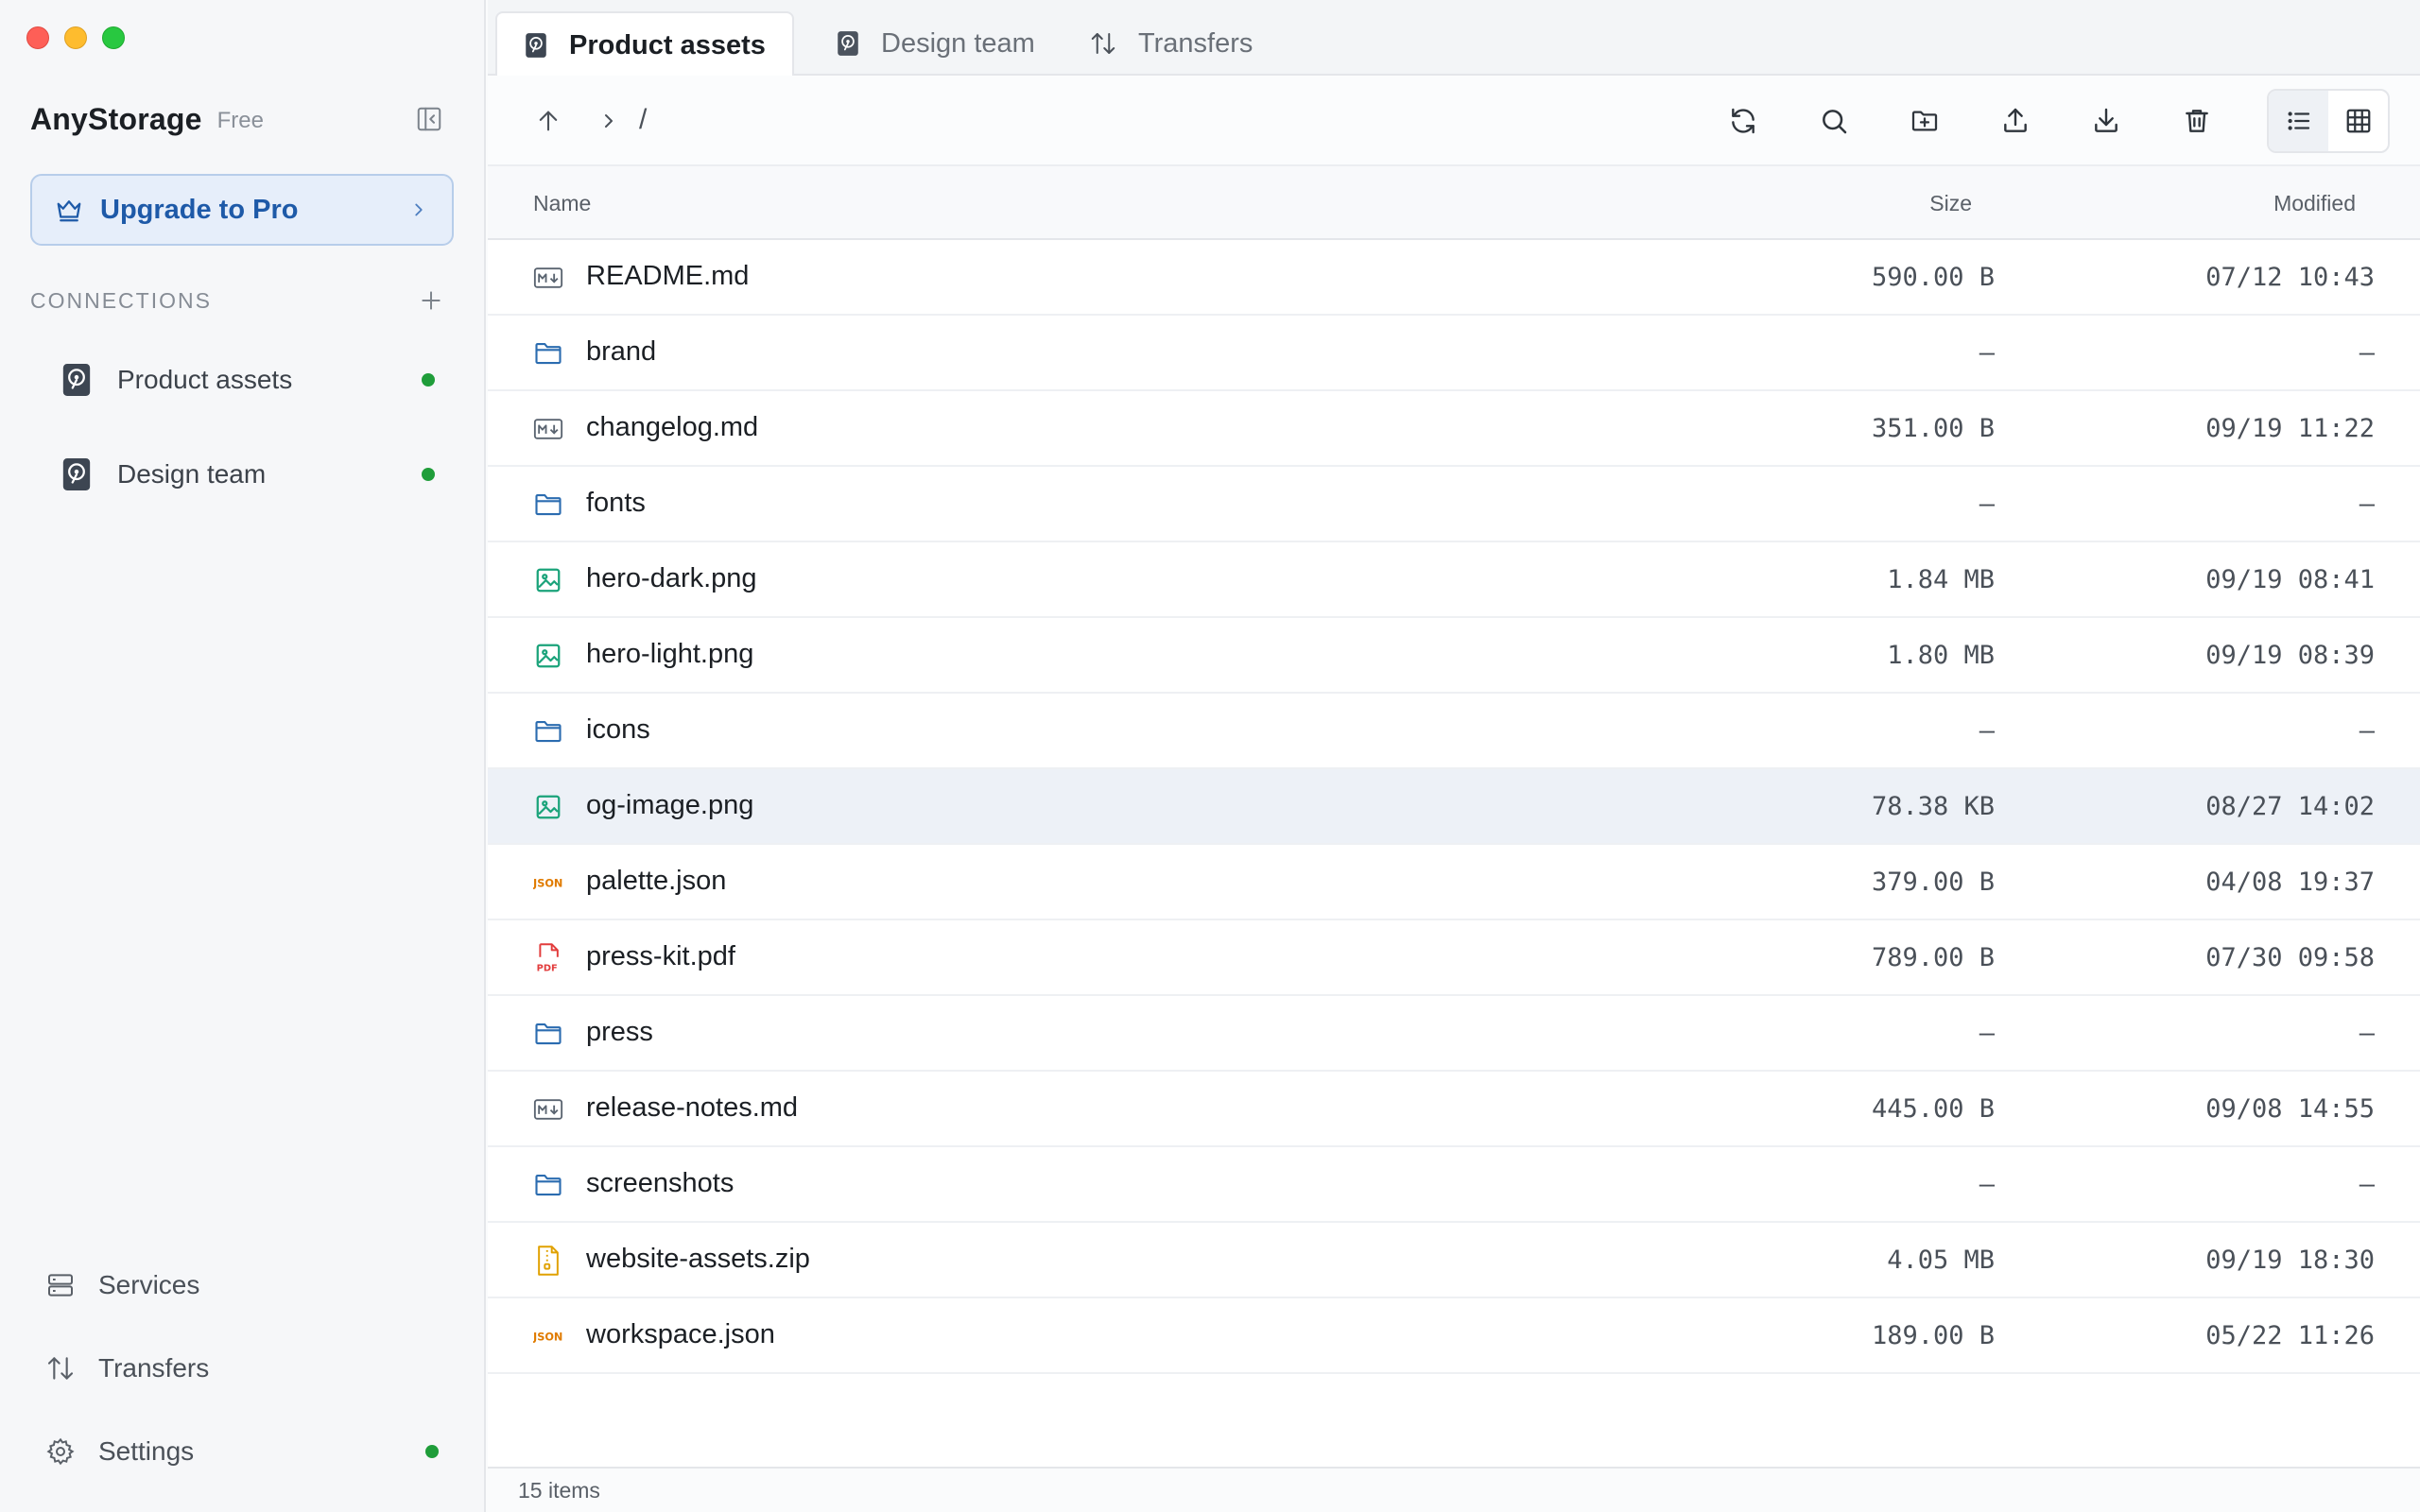 The width and height of the screenshot is (2420, 1512). I want to click on json-file-icon: JSON, so click(548, 1336).